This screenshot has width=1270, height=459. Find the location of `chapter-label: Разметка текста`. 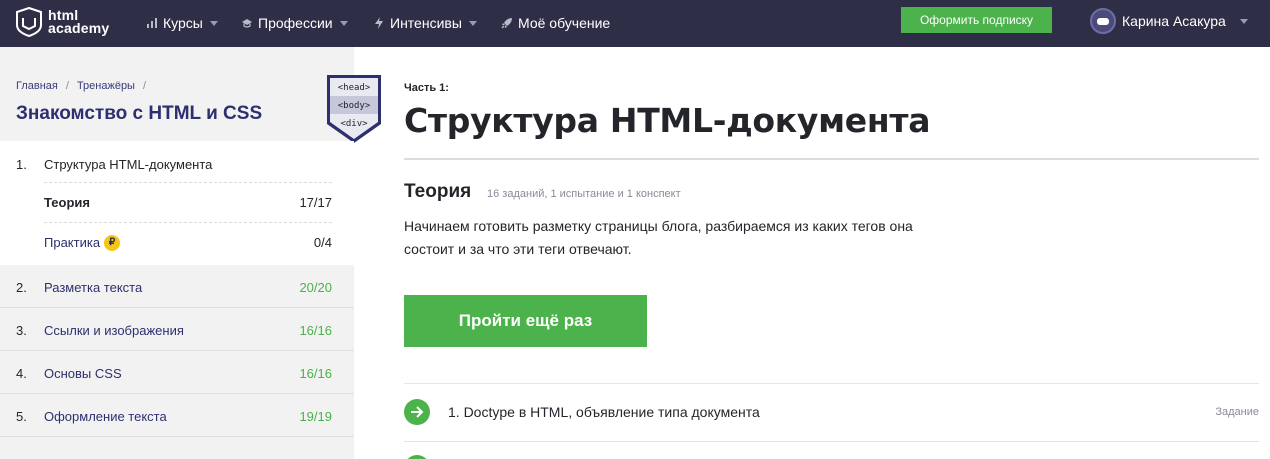

chapter-label: Разметка текста is located at coordinates (93, 287).